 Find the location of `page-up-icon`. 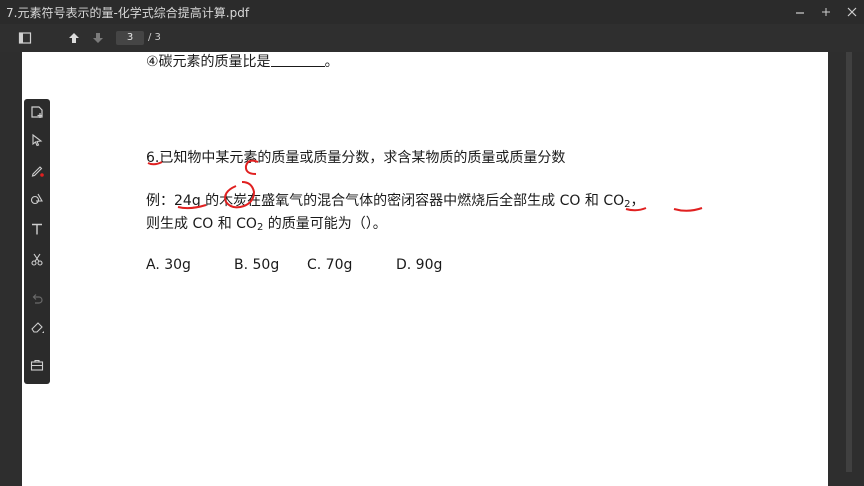

page-up-icon is located at coordinates (74, 38).